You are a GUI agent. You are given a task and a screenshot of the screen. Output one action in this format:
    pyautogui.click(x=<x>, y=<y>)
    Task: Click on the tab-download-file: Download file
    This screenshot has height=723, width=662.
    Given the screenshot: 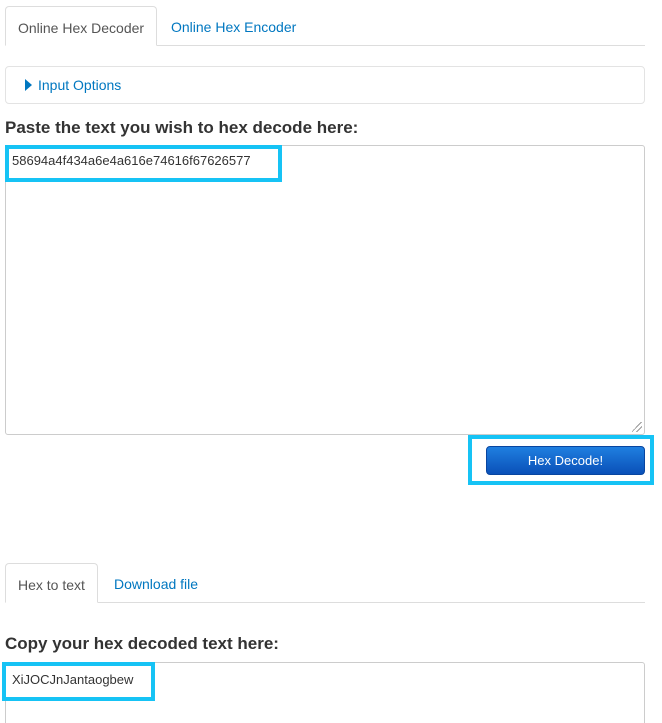 What is the action you would take?
    pyautogui.click(x=156, y=582)
    